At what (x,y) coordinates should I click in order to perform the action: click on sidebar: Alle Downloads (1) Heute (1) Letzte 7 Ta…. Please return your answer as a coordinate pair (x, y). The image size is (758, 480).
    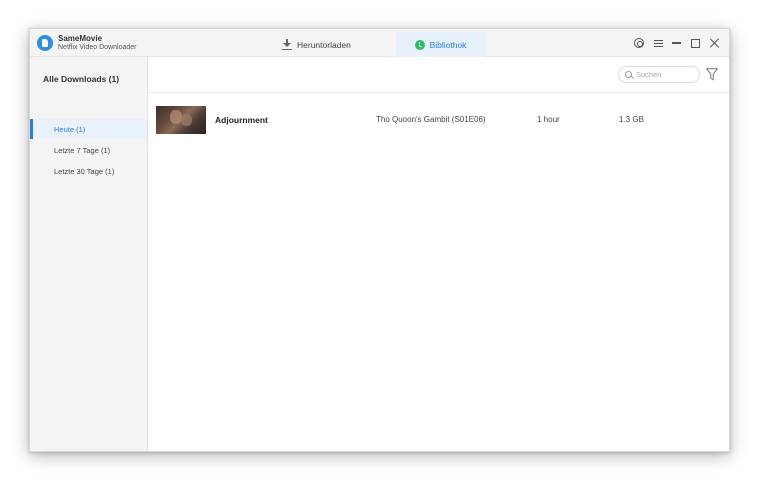
    Looking at the image, I should click on (89, 254).